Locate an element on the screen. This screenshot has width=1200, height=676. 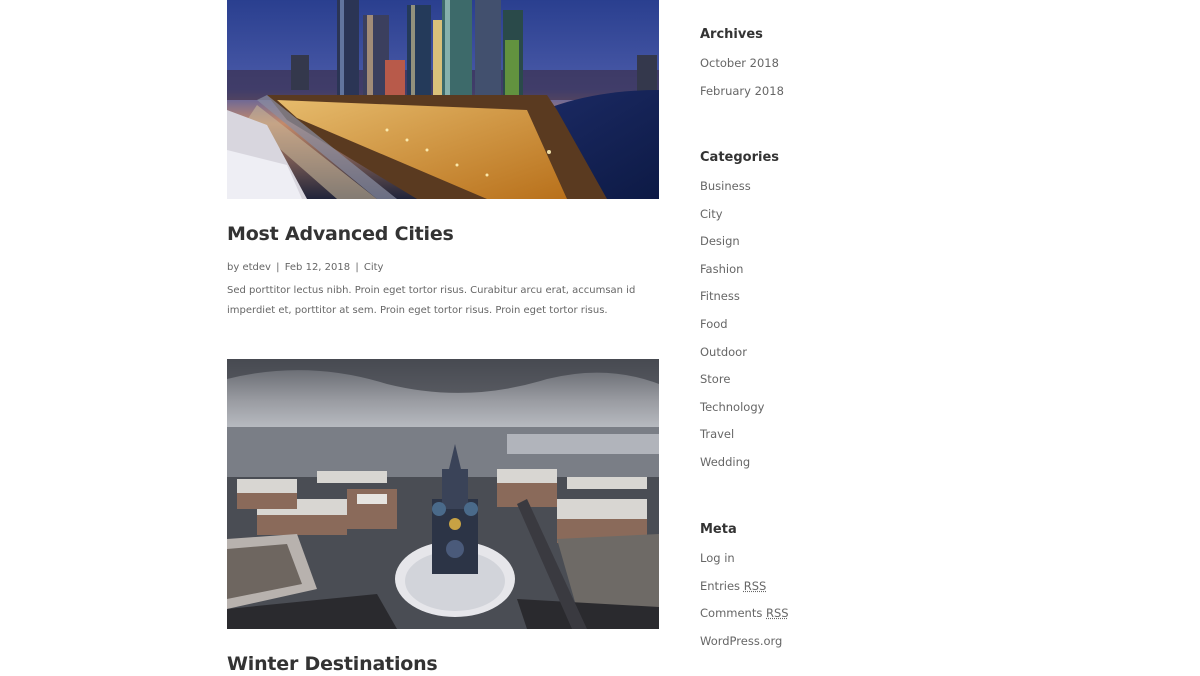
category-item: Outdoor is located at coordinates (810, 352).